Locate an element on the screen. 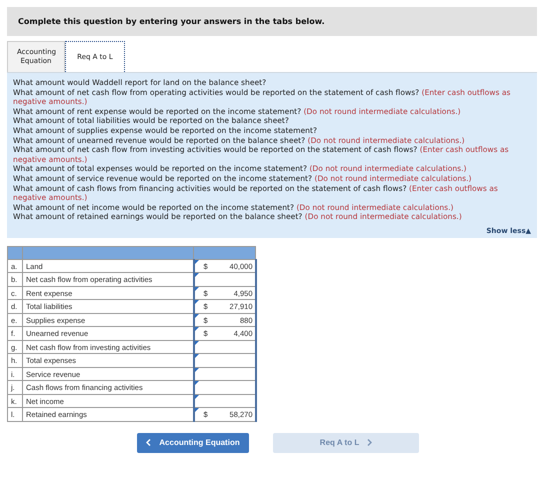  chevron-right-icon is located at coordinates (369, 442).